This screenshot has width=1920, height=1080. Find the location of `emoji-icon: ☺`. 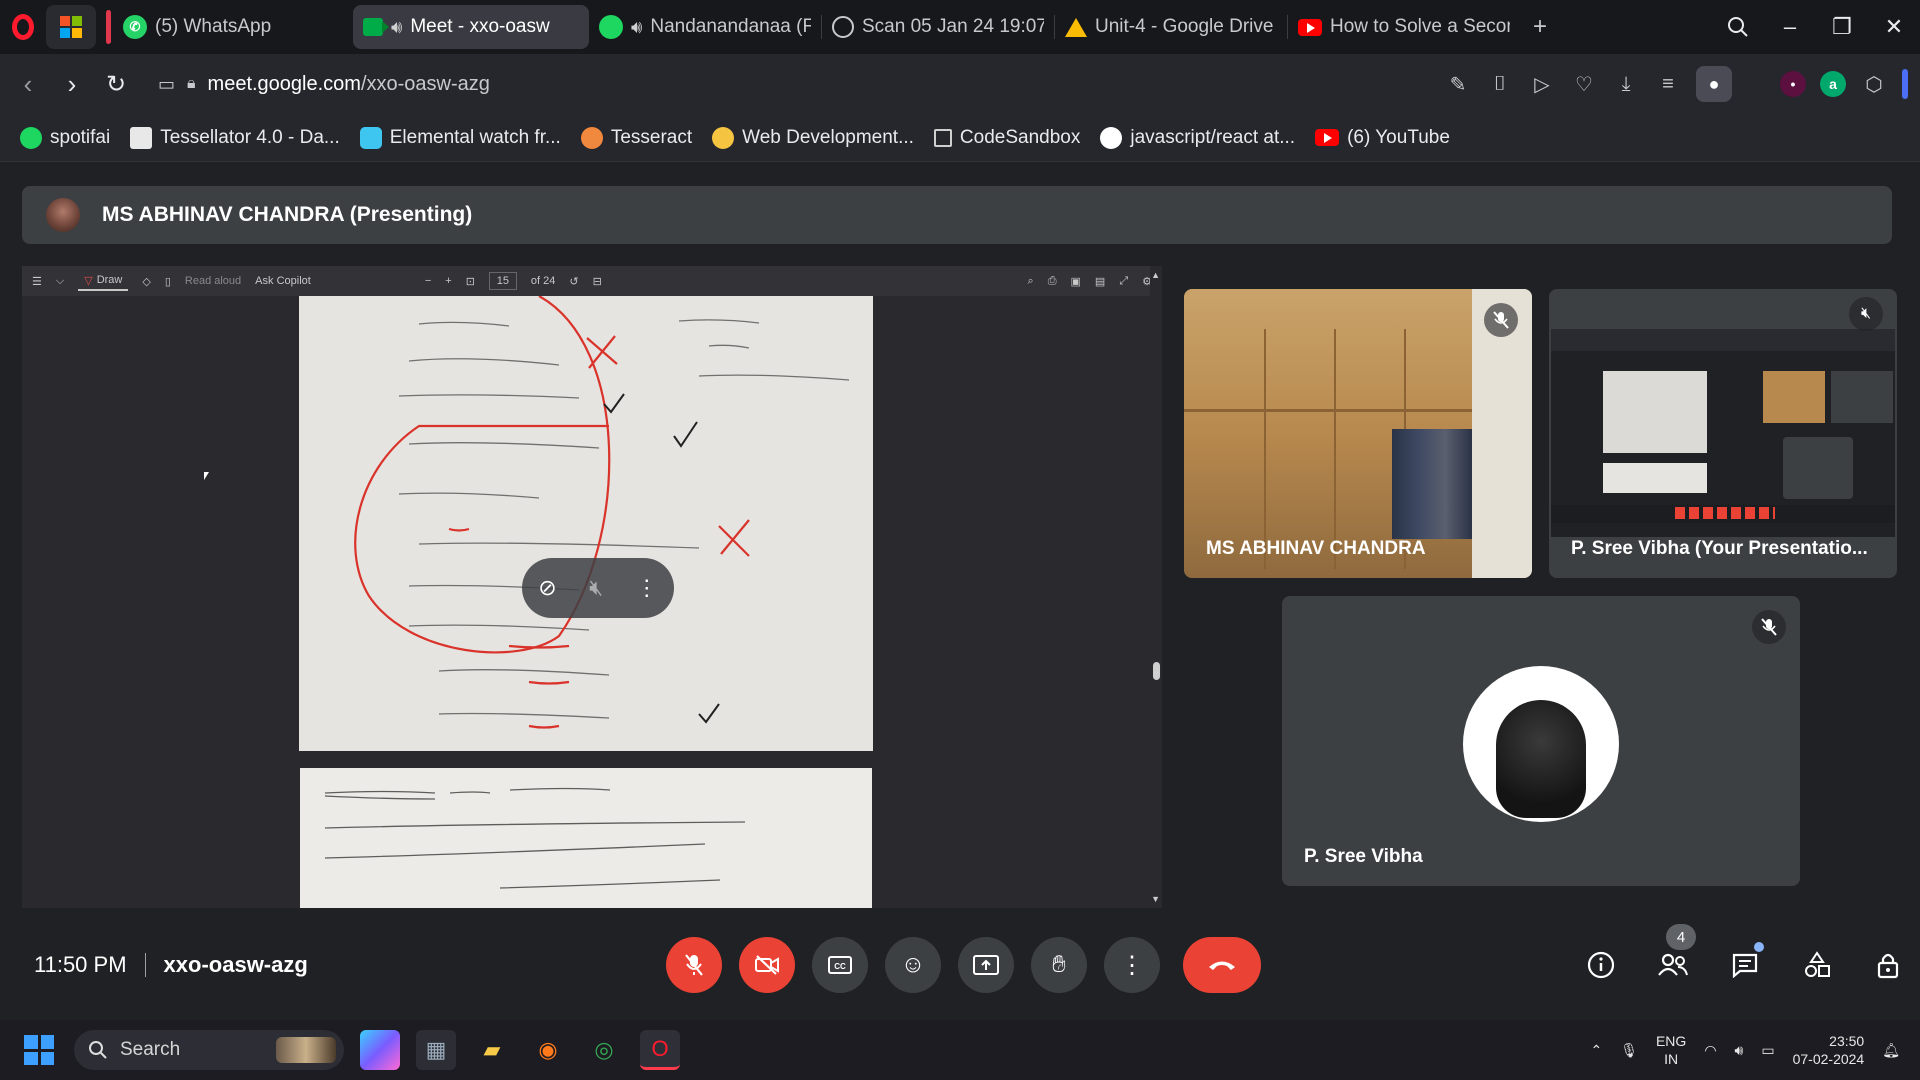

emoji-icon: ☺ is located at coordinates (913, 964).